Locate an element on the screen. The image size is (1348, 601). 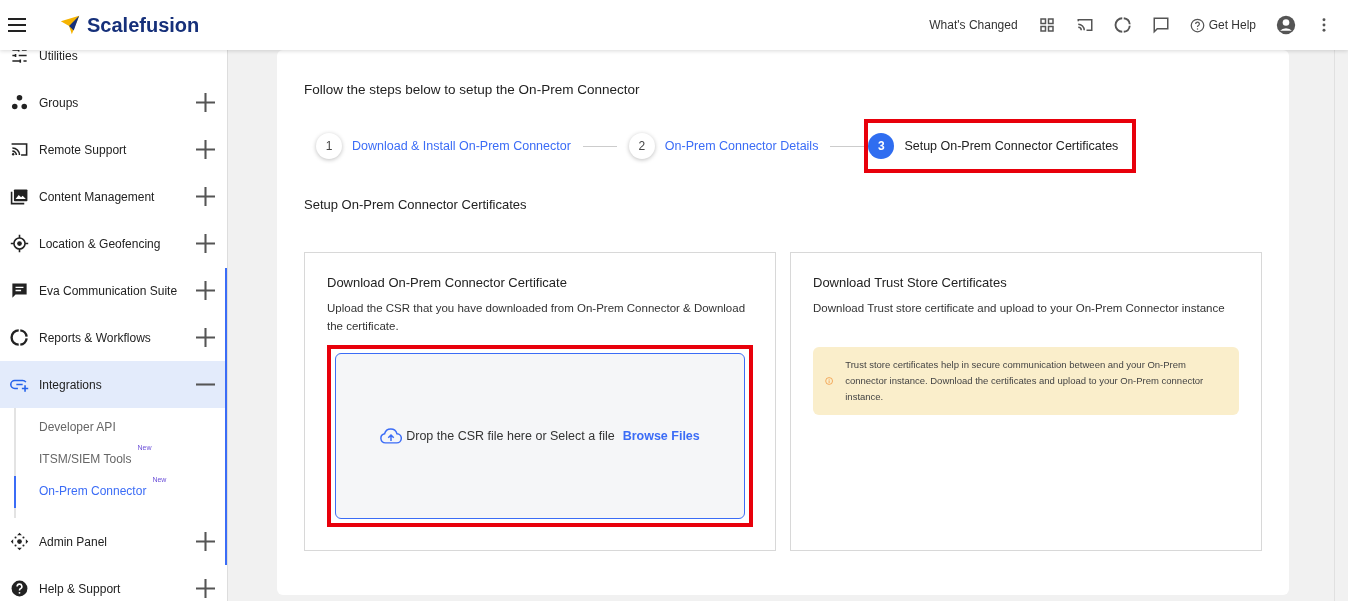
target-icon is located at coordinates (19, 243).